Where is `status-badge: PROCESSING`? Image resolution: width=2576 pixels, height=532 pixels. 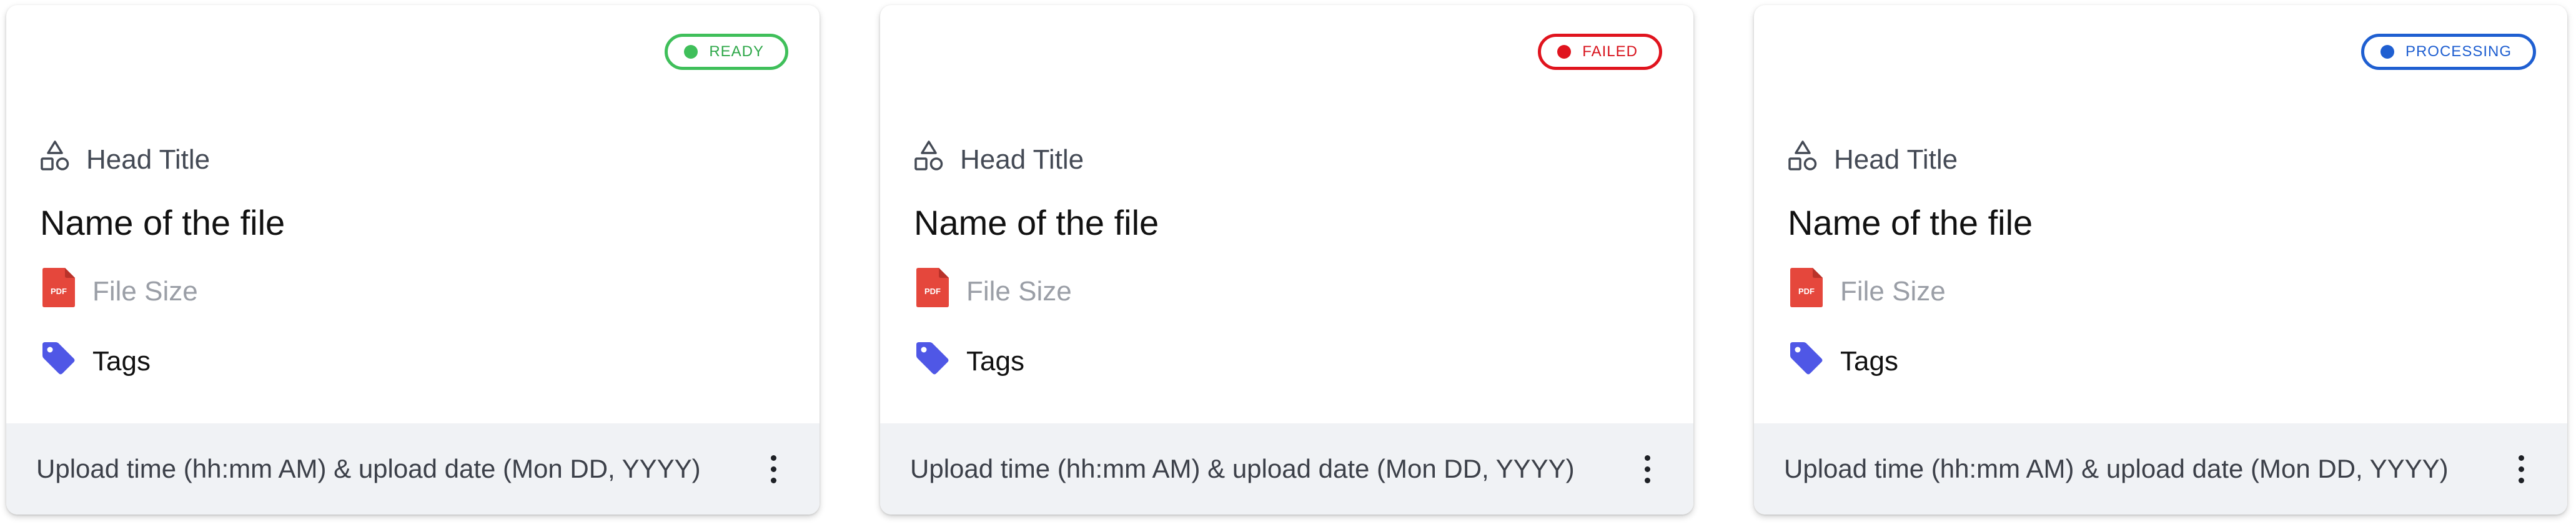
status-badge: PROCESSING is located at coordinates (2448, 52).